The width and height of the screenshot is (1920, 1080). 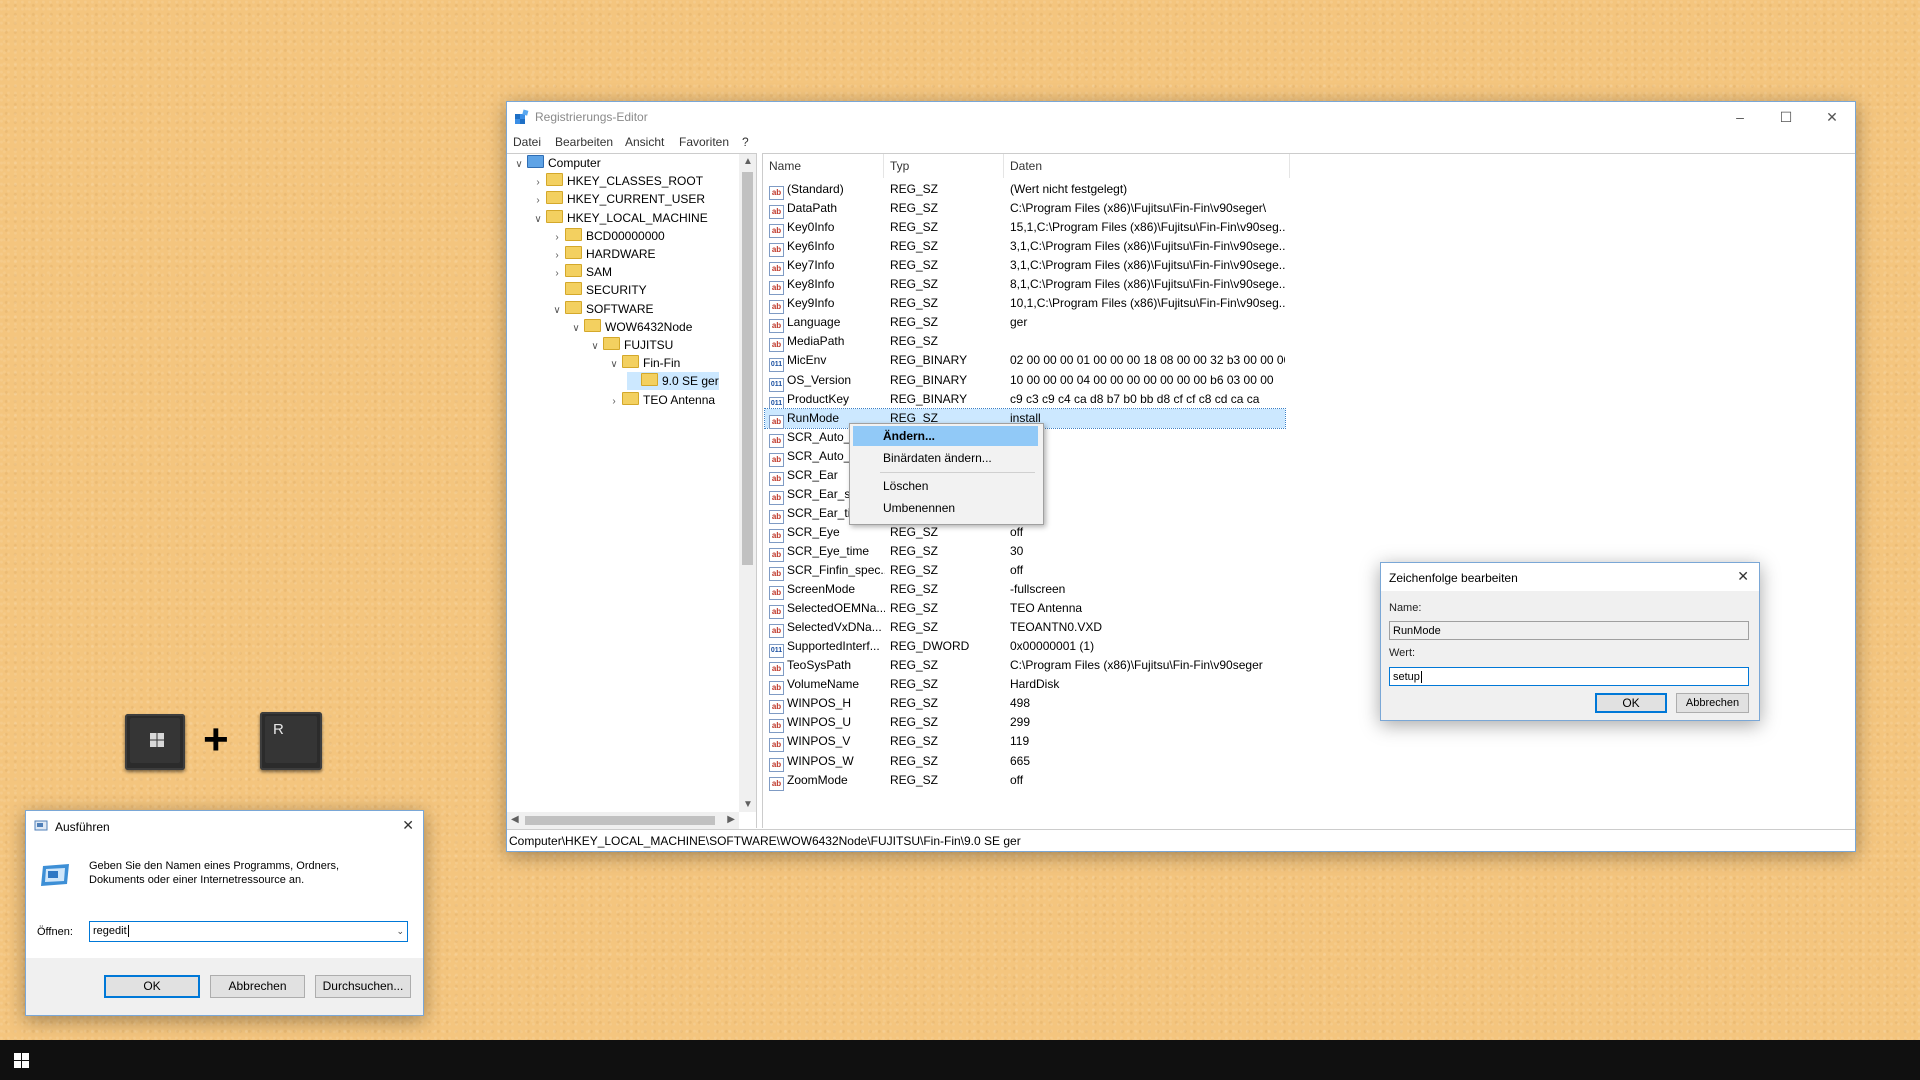 I want to click on tree-node: 9.0 SE ger, so click(x=673, y=381).